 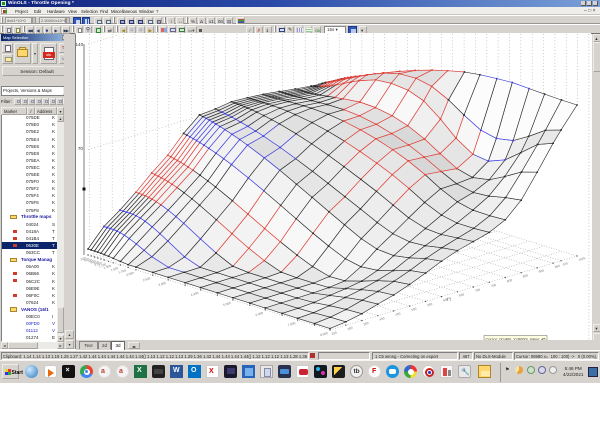 What do you see at coordinates (81, 148) in the screenshot?
I see `svg-text: 70` at bounding box center [81, 148].